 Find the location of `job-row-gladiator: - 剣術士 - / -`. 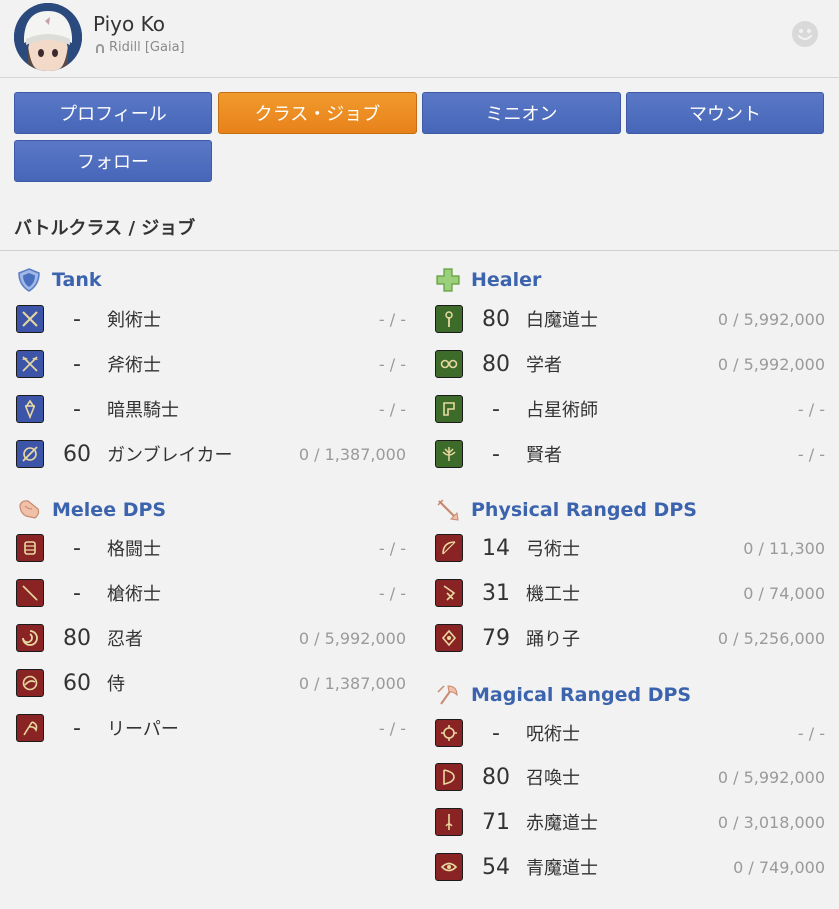

job-row-gladiator: - 剣術士 - / - is located at coordinates (211, 319).